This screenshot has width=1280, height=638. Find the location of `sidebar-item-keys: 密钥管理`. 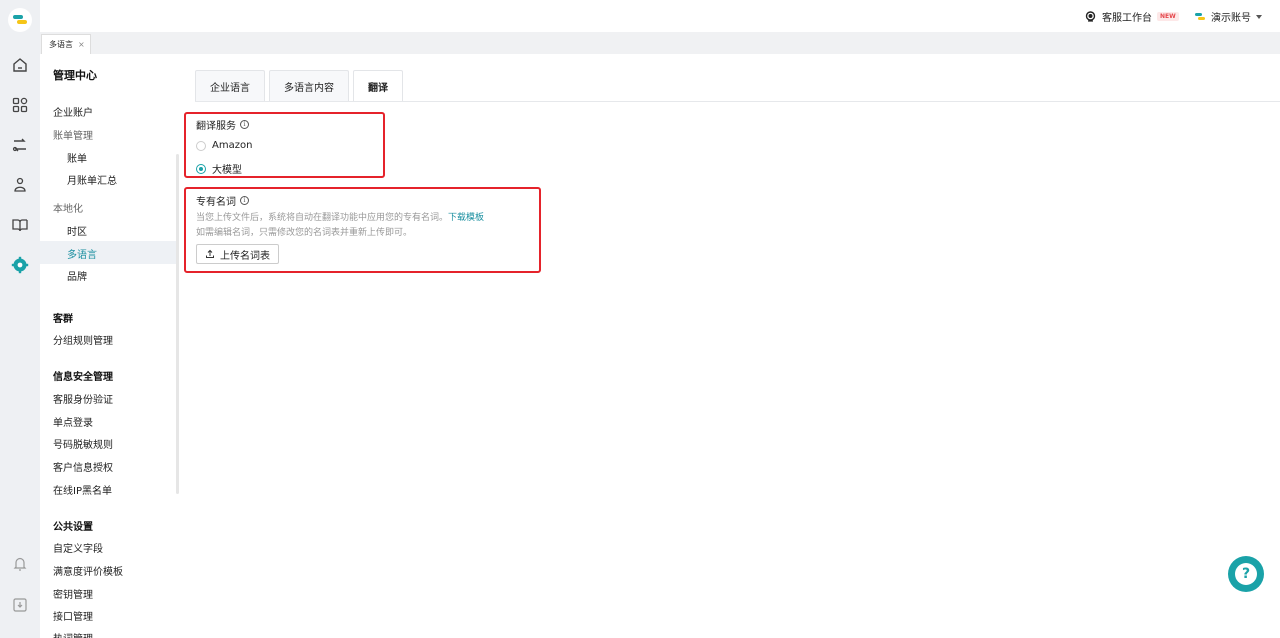

sidebar-item-keys: 密钥管理 is located at coordinates (73, 593).